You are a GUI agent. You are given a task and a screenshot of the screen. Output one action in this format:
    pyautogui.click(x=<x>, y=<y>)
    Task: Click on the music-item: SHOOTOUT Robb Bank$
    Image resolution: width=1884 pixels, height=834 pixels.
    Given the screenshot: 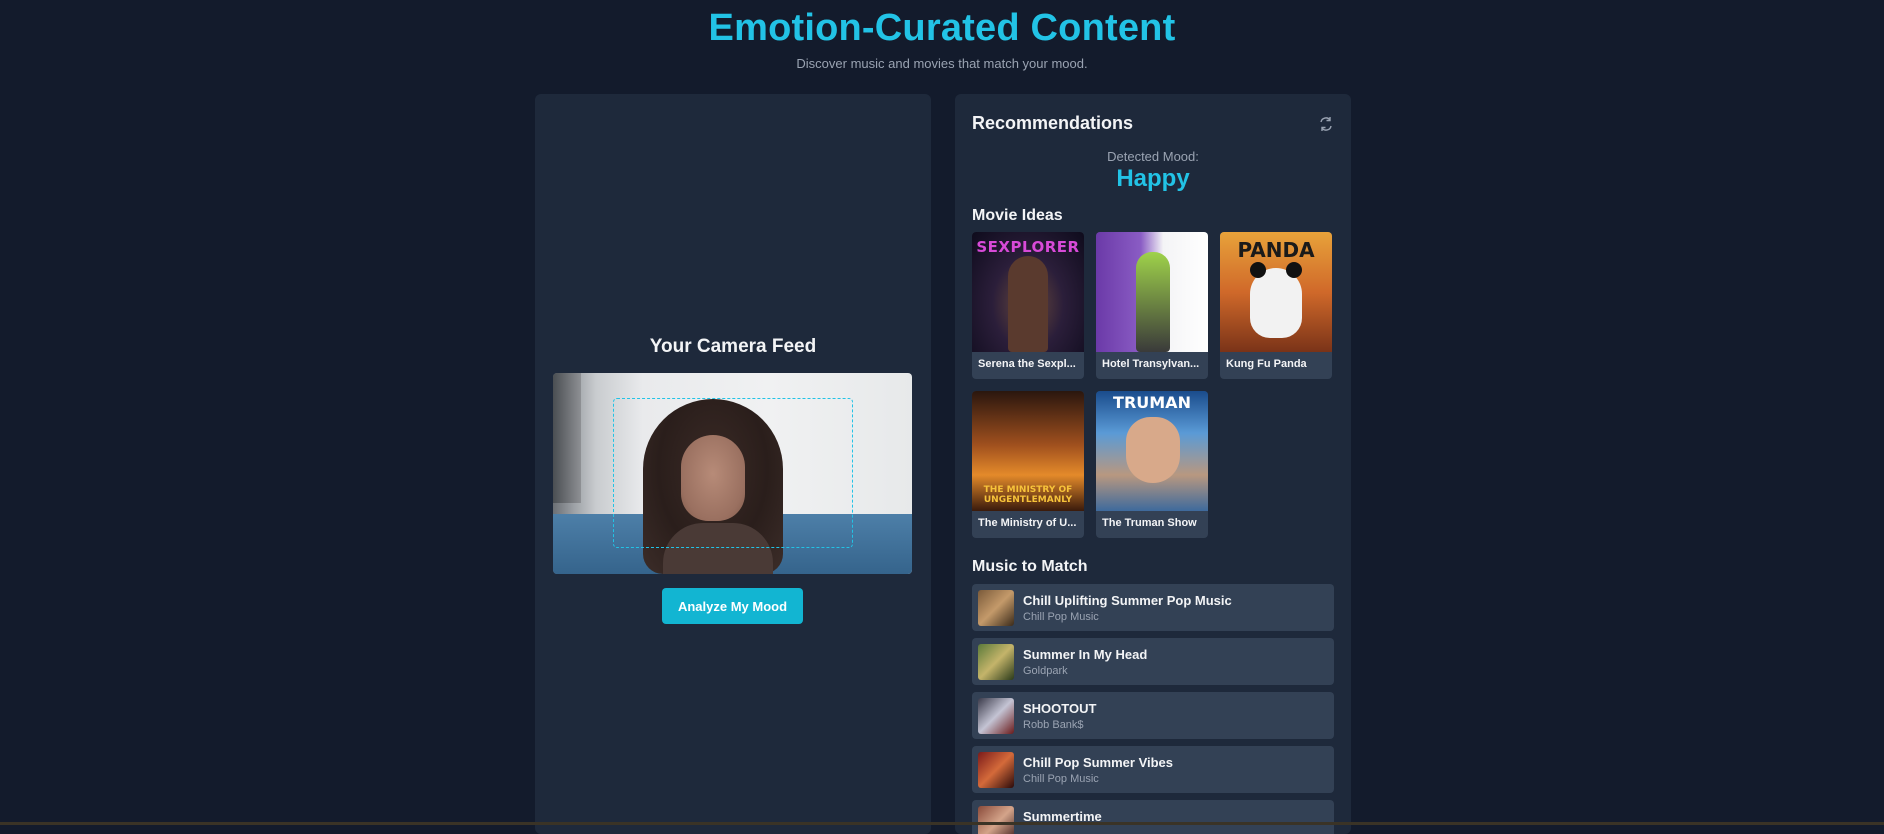 What is the action you would take?
    pyautogui.click(x=1153, y=715)
    